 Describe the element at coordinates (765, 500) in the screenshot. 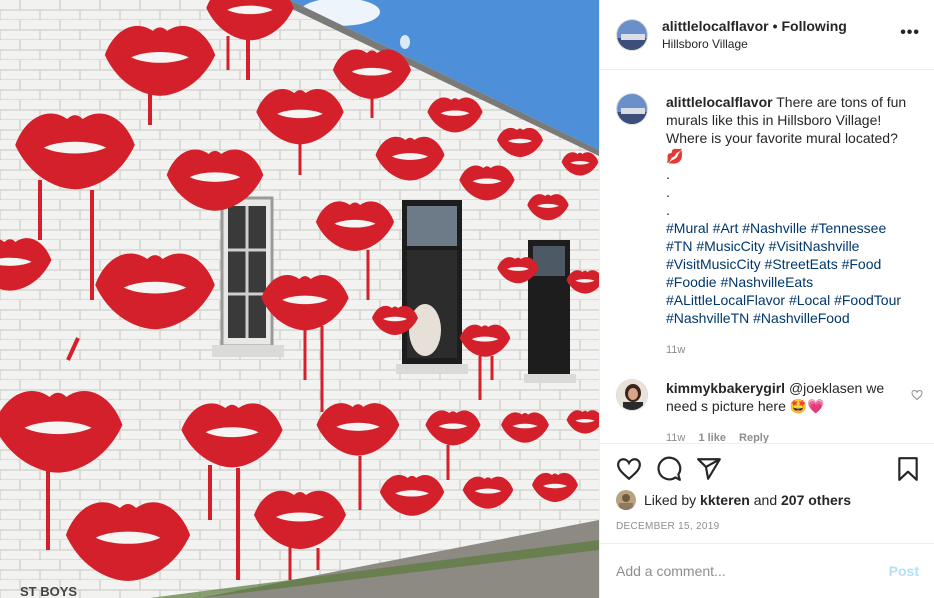

I see `likes-and-label: and` at that location.